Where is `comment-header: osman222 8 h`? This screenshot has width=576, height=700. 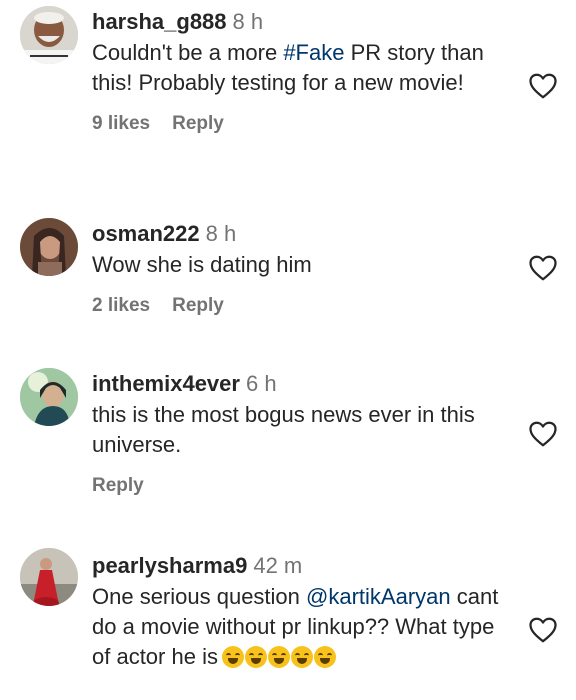
comment-header: osman222 8 h is located at coordinates (302, 234).